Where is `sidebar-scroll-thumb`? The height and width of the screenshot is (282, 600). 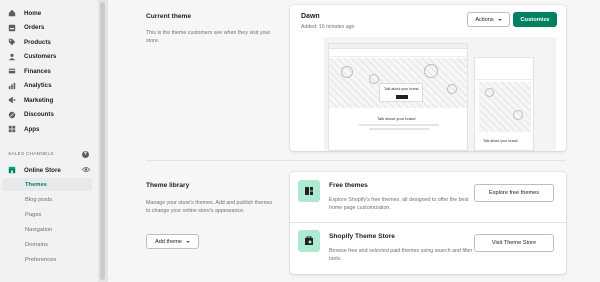
sidebar-scroll-thumb is located at coordinates (102, 141).